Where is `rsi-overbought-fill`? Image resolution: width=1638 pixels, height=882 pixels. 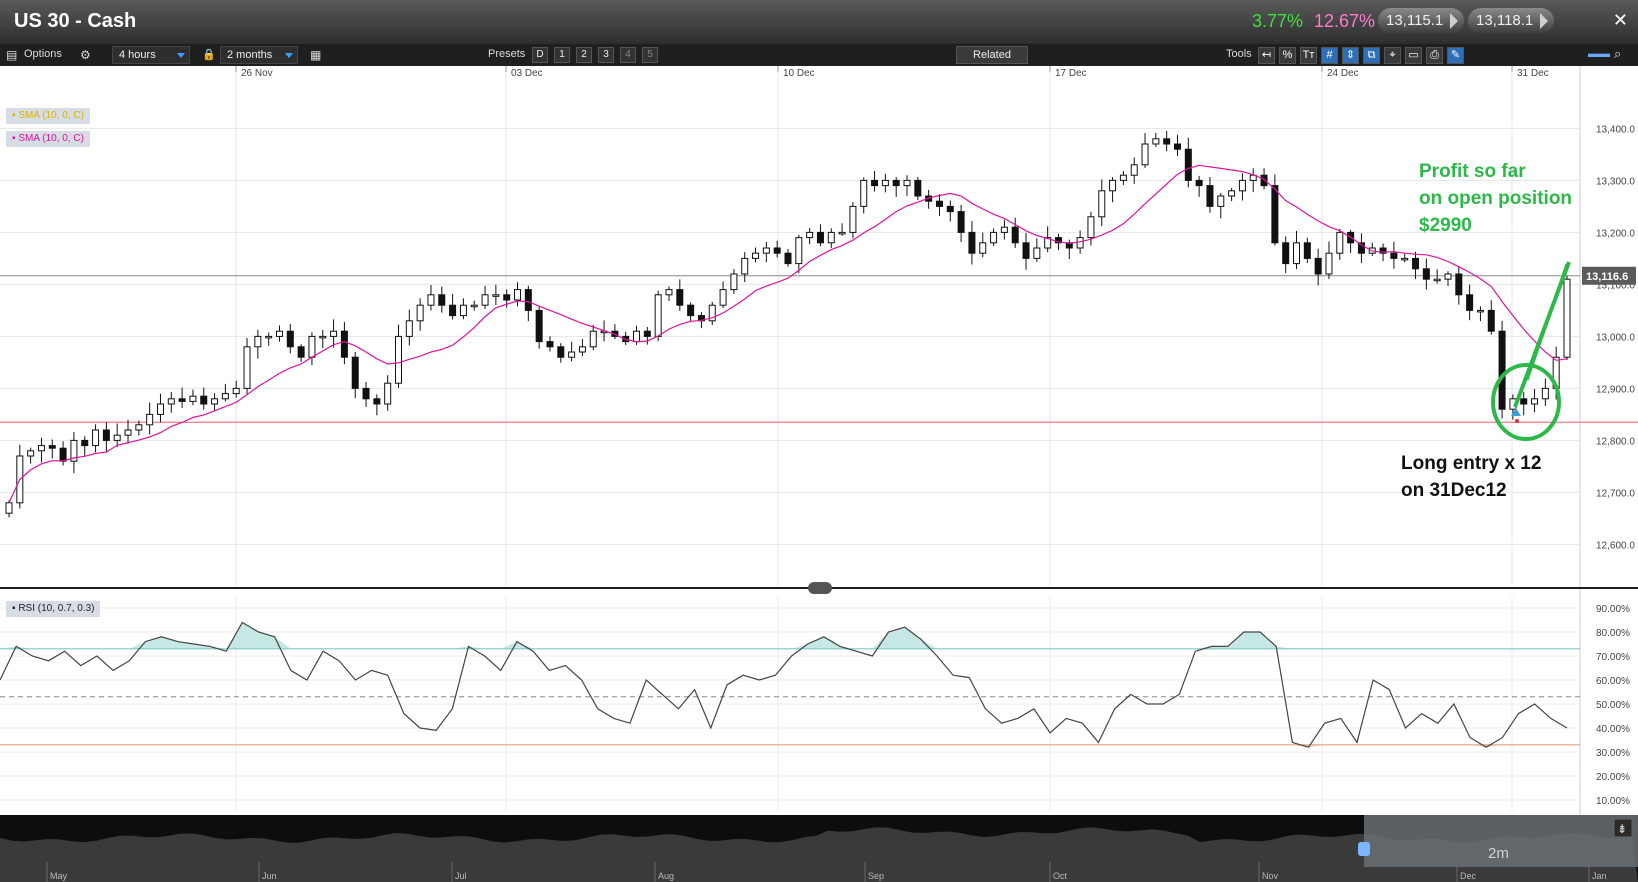
rsi-overbought-fill is located at coordinates (880, 640).